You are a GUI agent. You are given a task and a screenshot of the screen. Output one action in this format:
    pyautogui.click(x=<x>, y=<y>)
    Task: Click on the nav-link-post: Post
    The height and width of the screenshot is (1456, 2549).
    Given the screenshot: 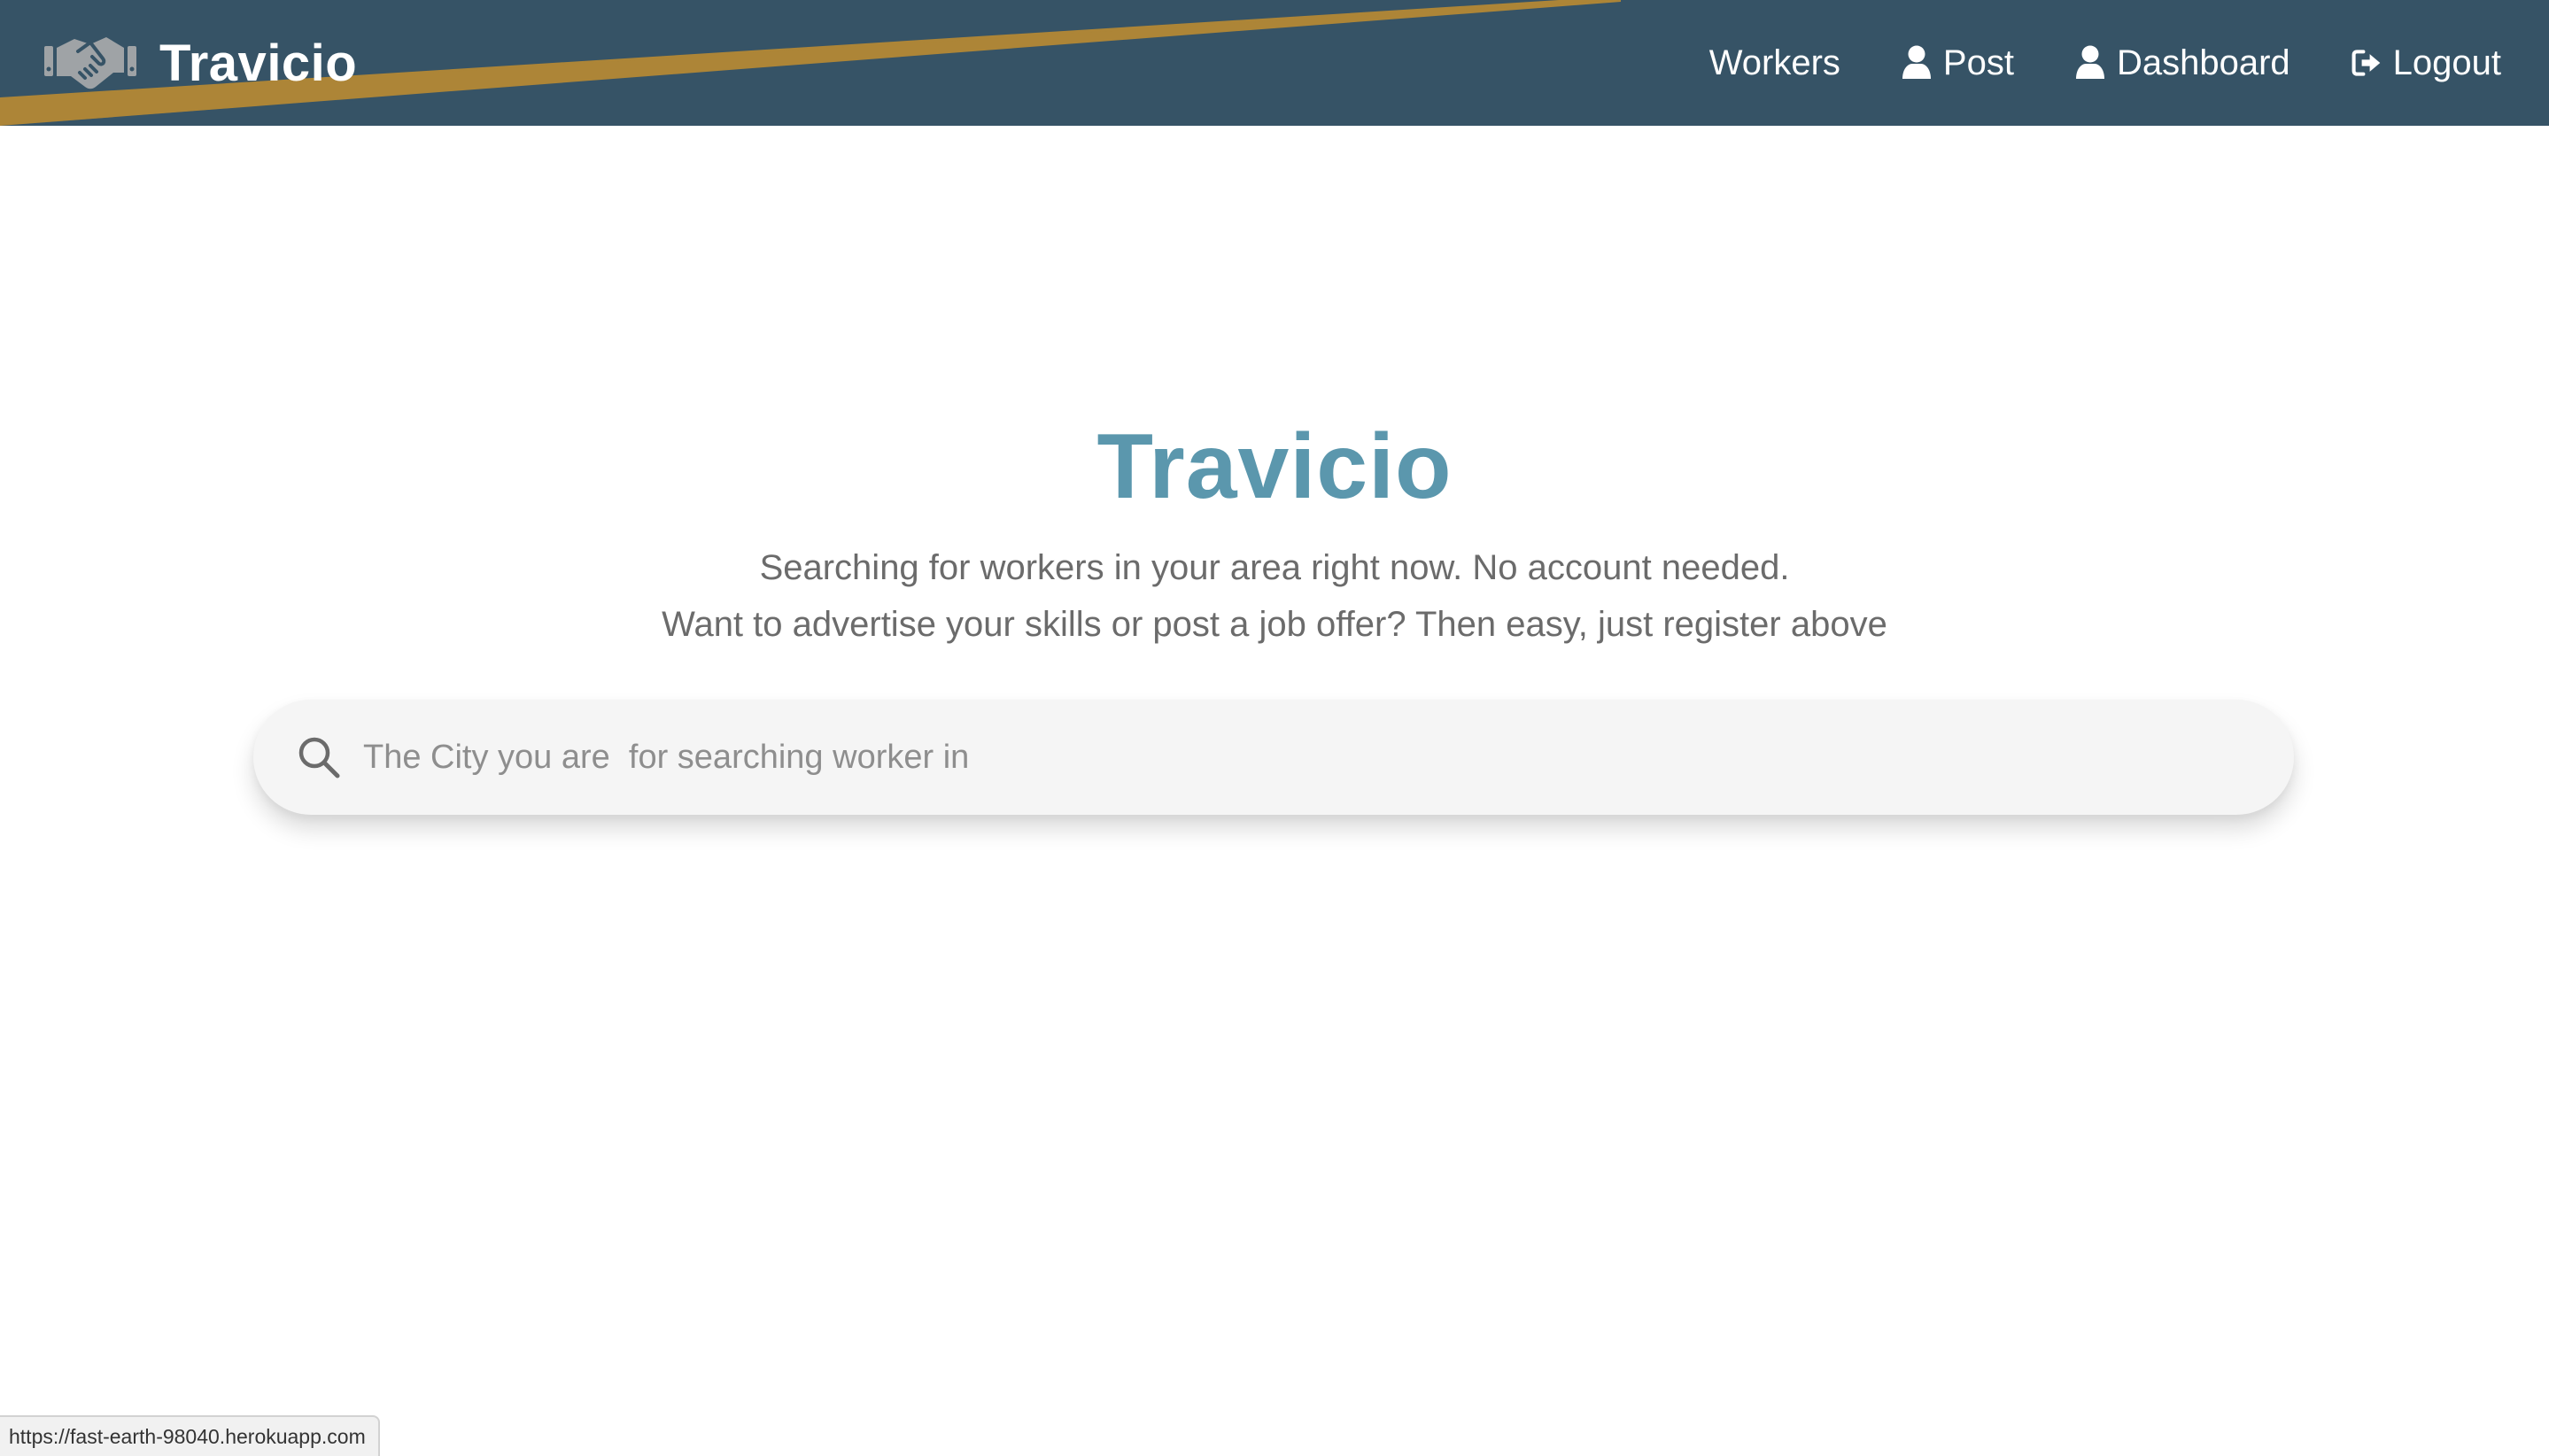 What is the action you would take?
    pyautogui.click(x=1957, y=63)
    